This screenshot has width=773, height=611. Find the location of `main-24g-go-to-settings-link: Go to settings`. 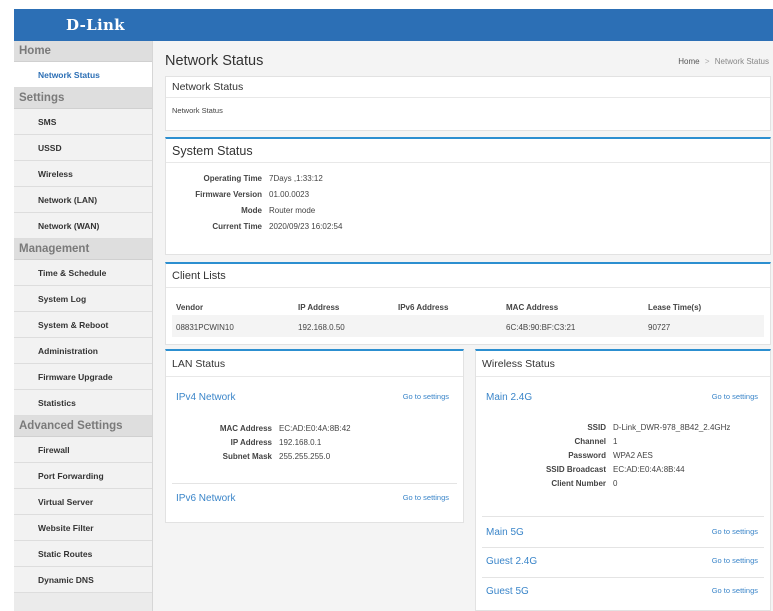

main-24g-go-to-settings-link: Go to settings is located at coordinates (735, 396).